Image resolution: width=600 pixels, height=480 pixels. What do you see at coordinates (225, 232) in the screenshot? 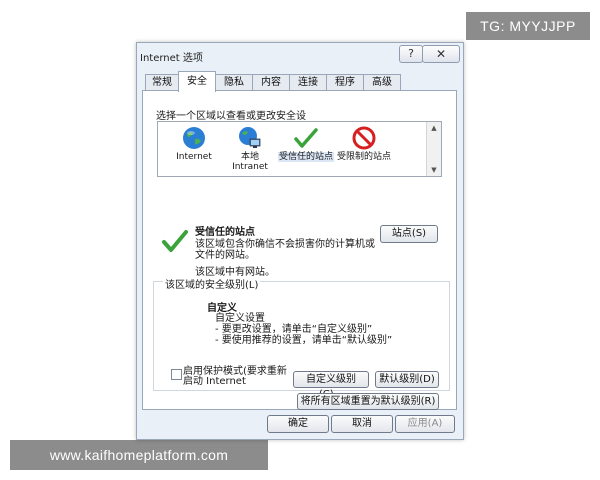
I see `selected-zone-title: 受信任的站点` at bounding box center [225, 232].